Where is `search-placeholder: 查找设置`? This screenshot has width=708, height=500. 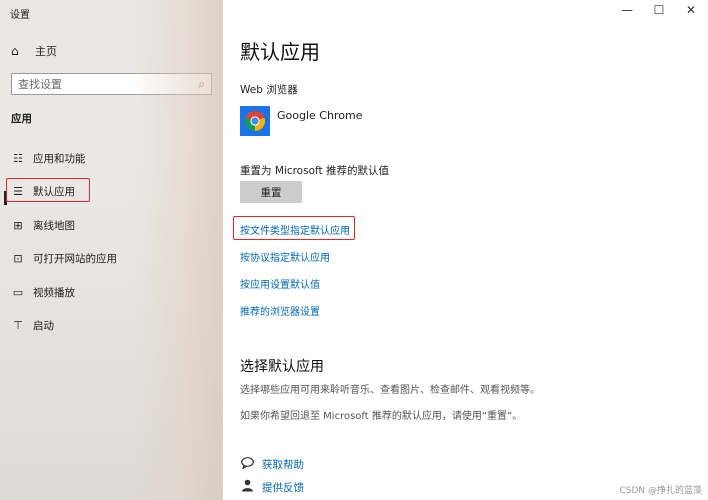
search-placeholder: 查找设置 is located at coordinates (40, 84).